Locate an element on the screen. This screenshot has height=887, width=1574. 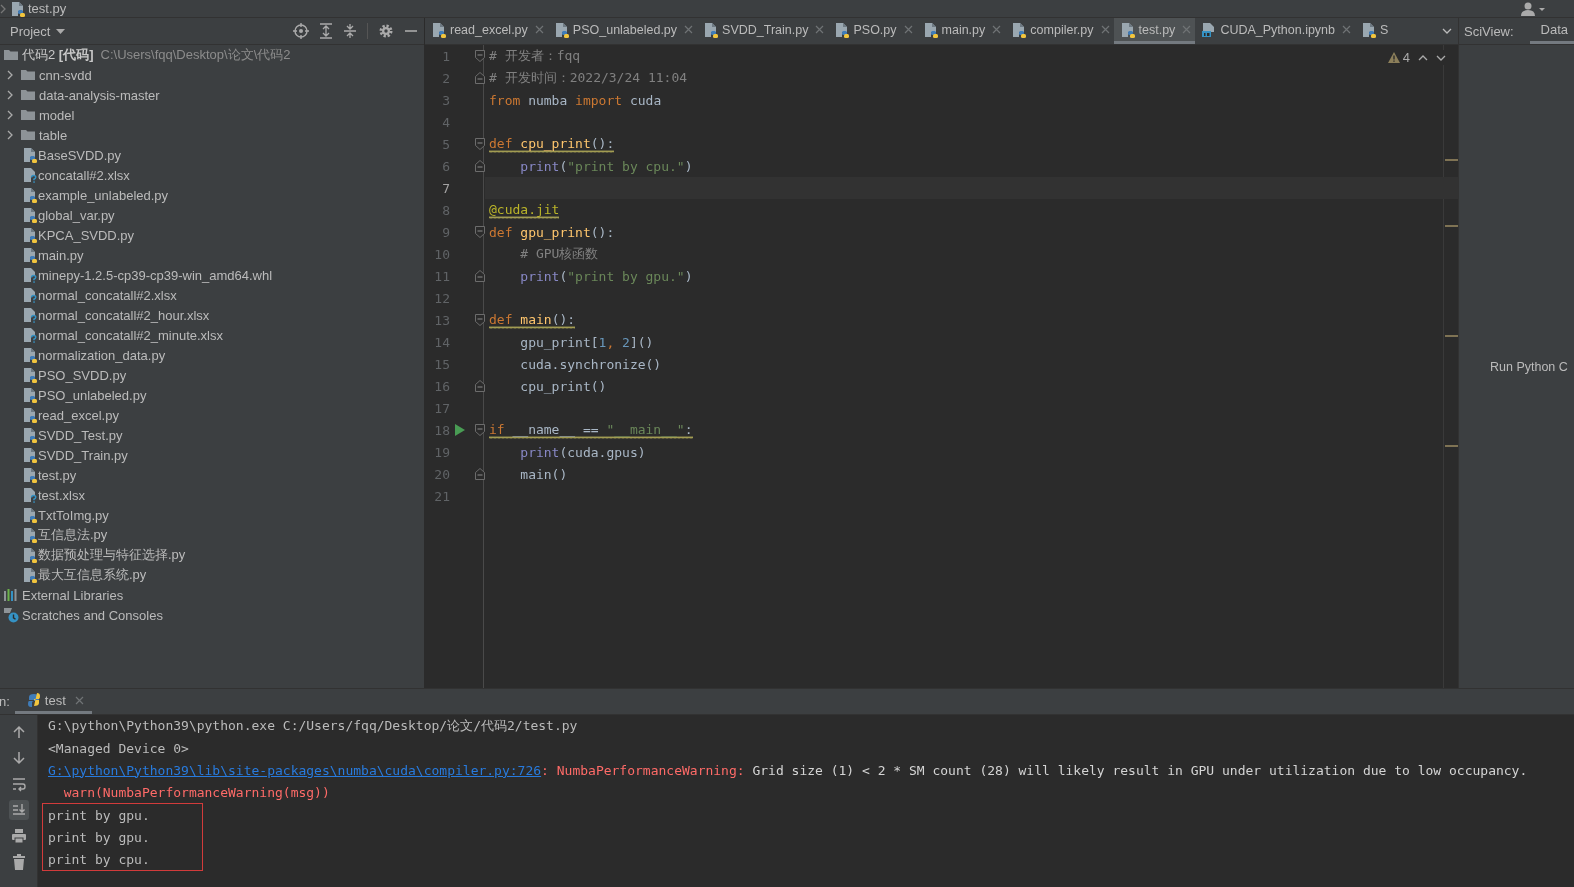
expand-all-icon is located at coordinates (326, 31).